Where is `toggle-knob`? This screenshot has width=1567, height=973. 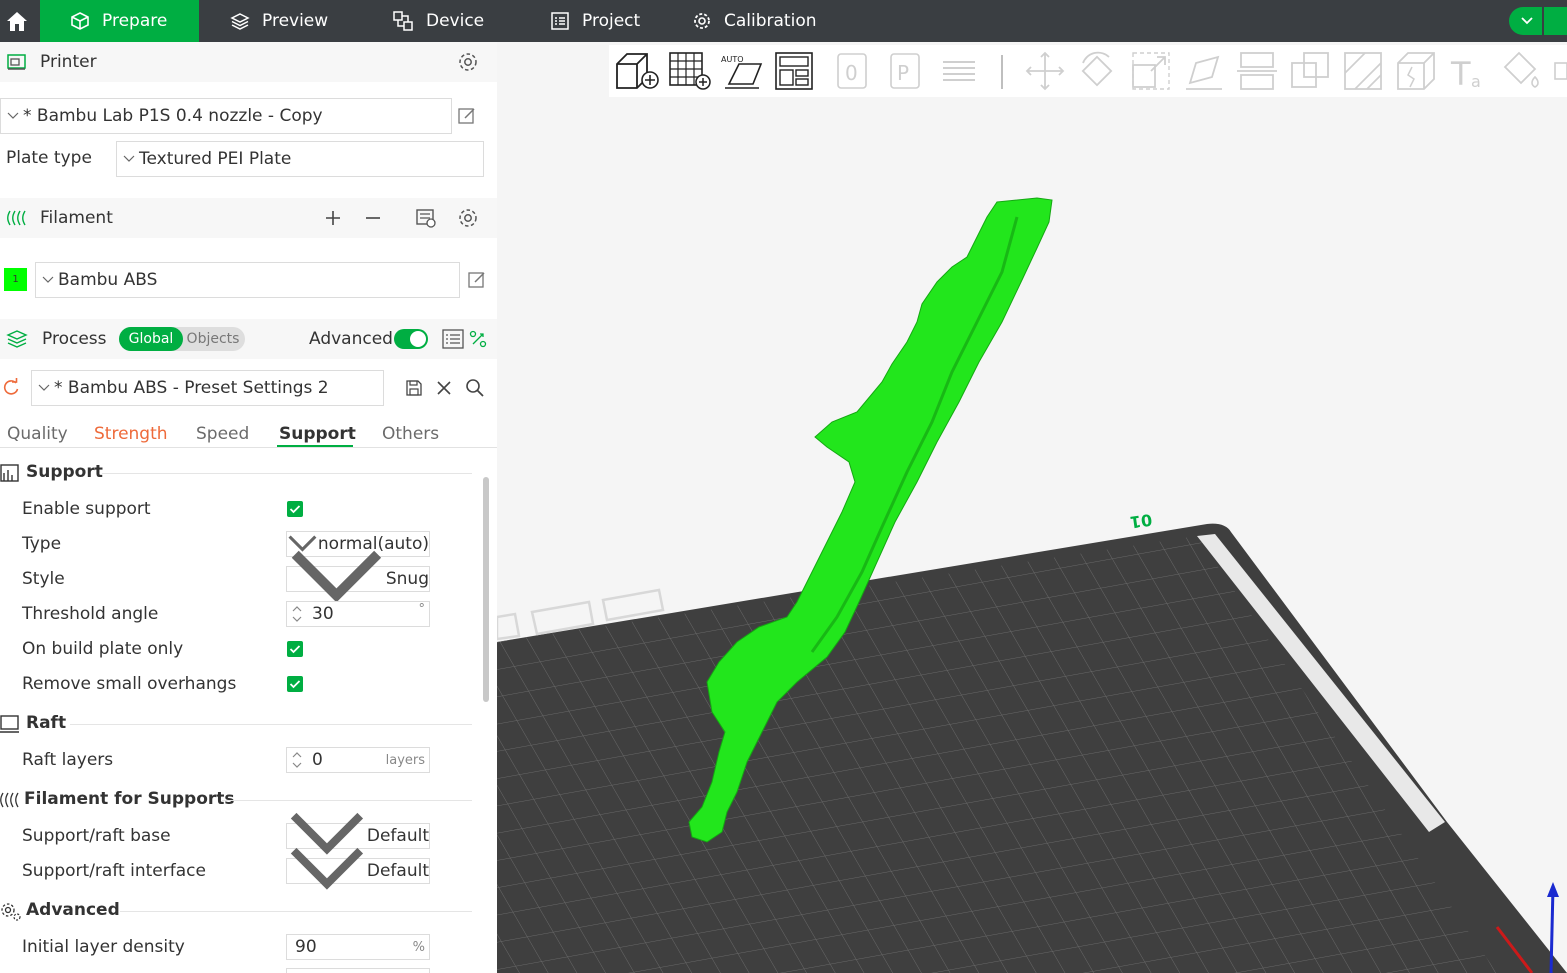 toggle-knob is located at coordinates (418, 339).